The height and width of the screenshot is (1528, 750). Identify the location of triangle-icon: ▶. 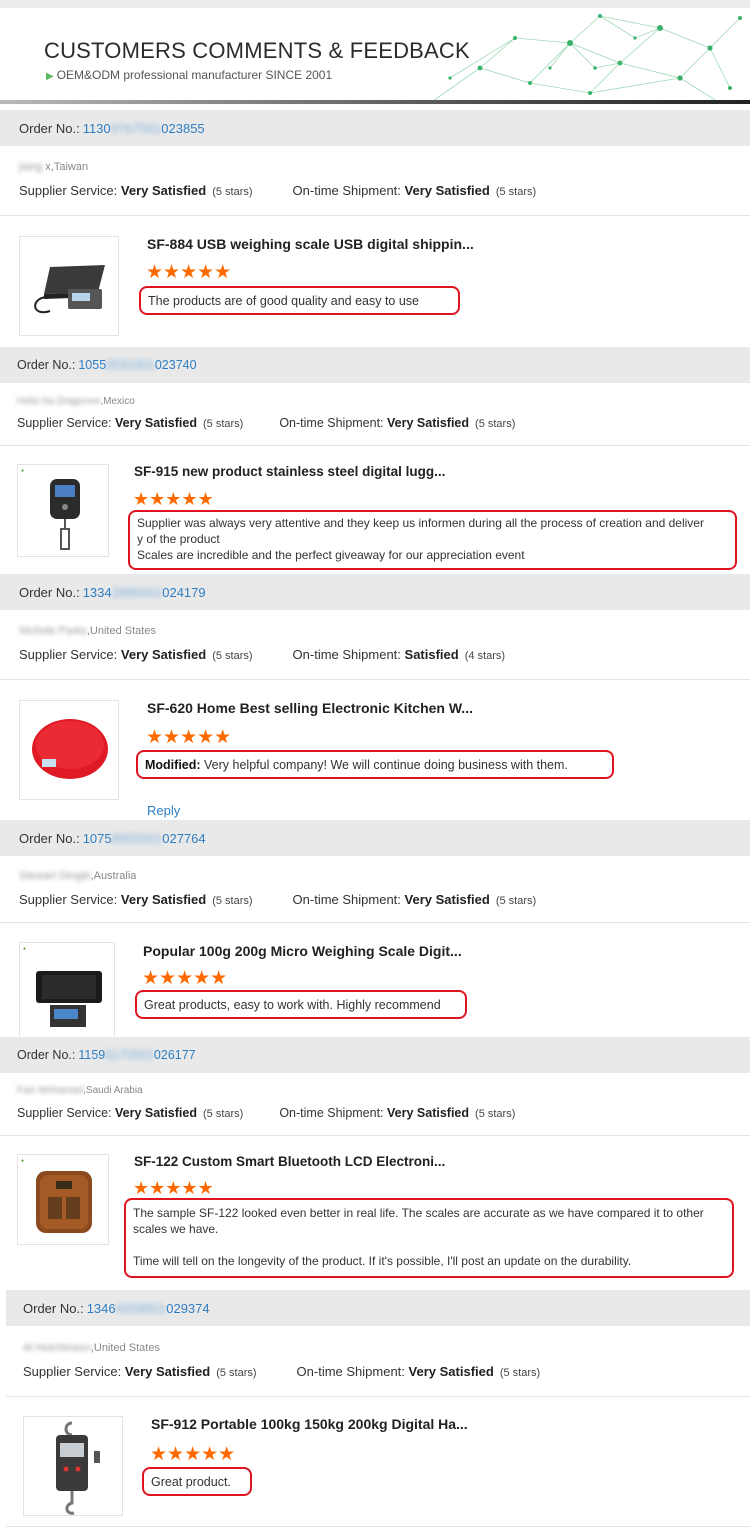
(50, 76).